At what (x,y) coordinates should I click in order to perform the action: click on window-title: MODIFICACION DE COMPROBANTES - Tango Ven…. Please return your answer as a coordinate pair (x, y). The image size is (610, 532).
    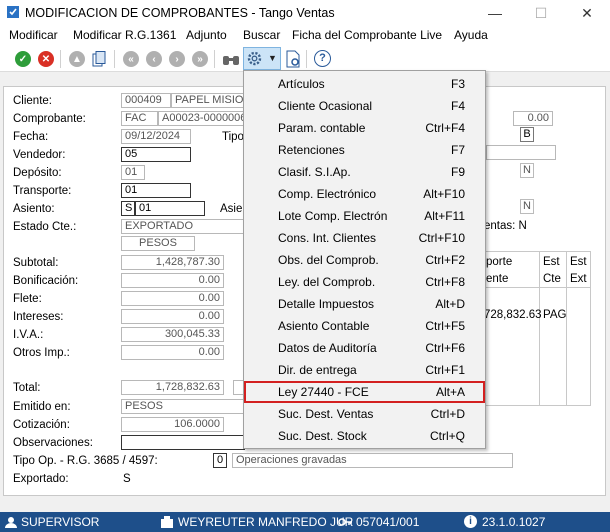
    Looking at the image, I should click on (180, 13).